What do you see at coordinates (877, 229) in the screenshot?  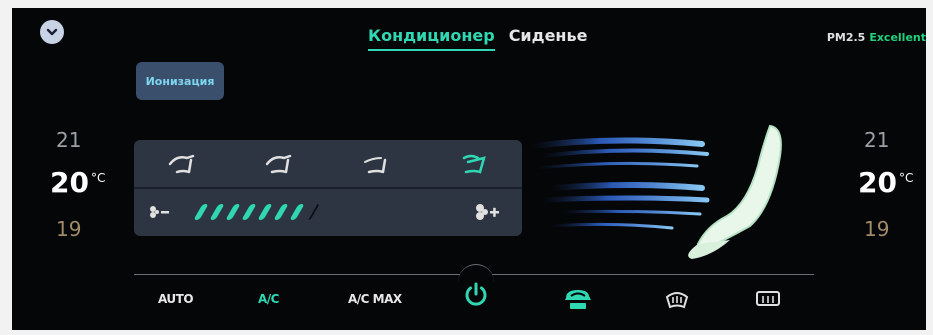 I see `right-temp-down-value: 19` at bounding box center [877, 229].